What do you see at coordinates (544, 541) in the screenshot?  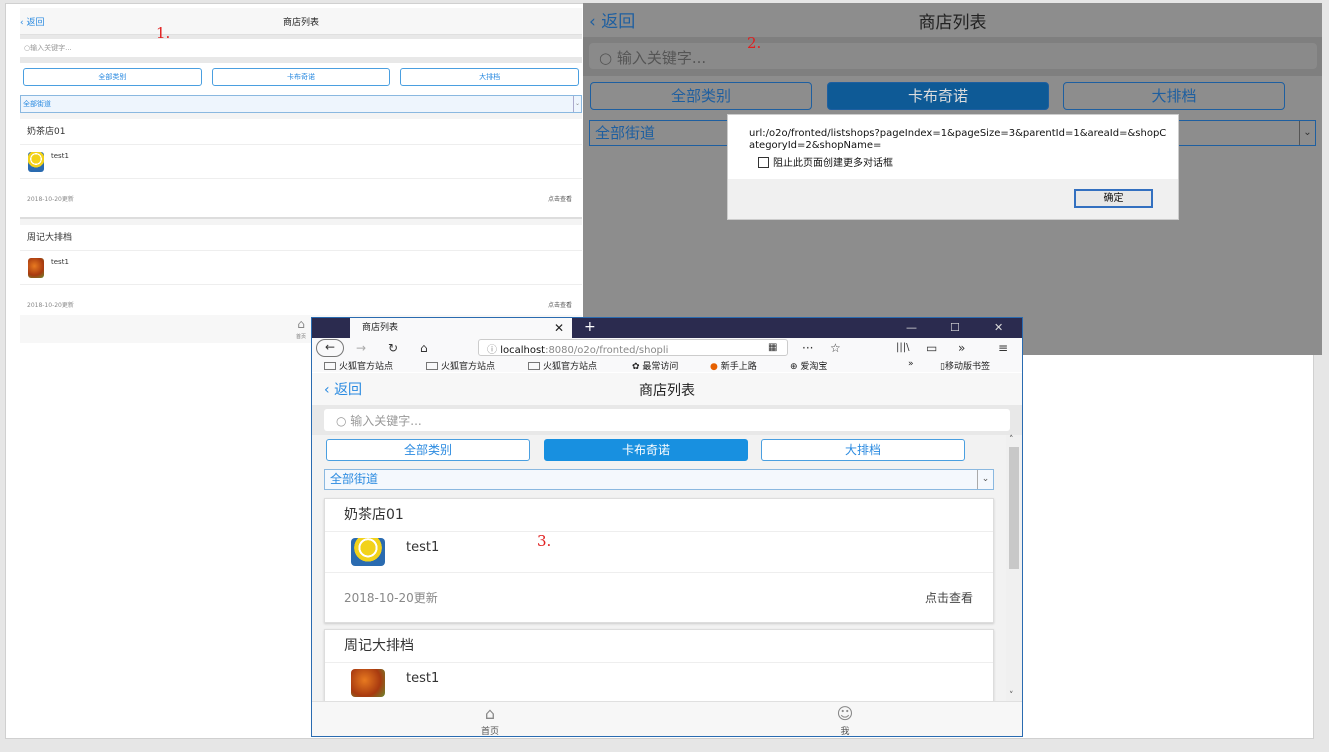 I see `annotation-3: 3.` at bounding box center [544, 541].